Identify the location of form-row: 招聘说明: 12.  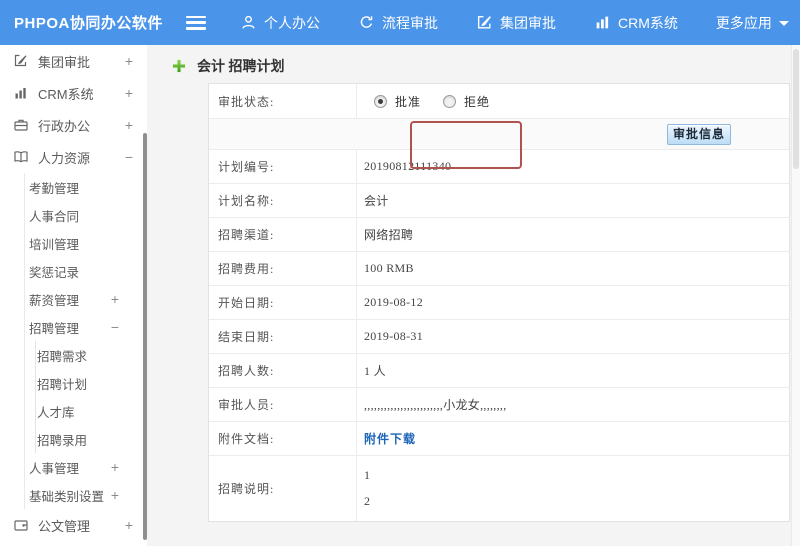
(499, 488).